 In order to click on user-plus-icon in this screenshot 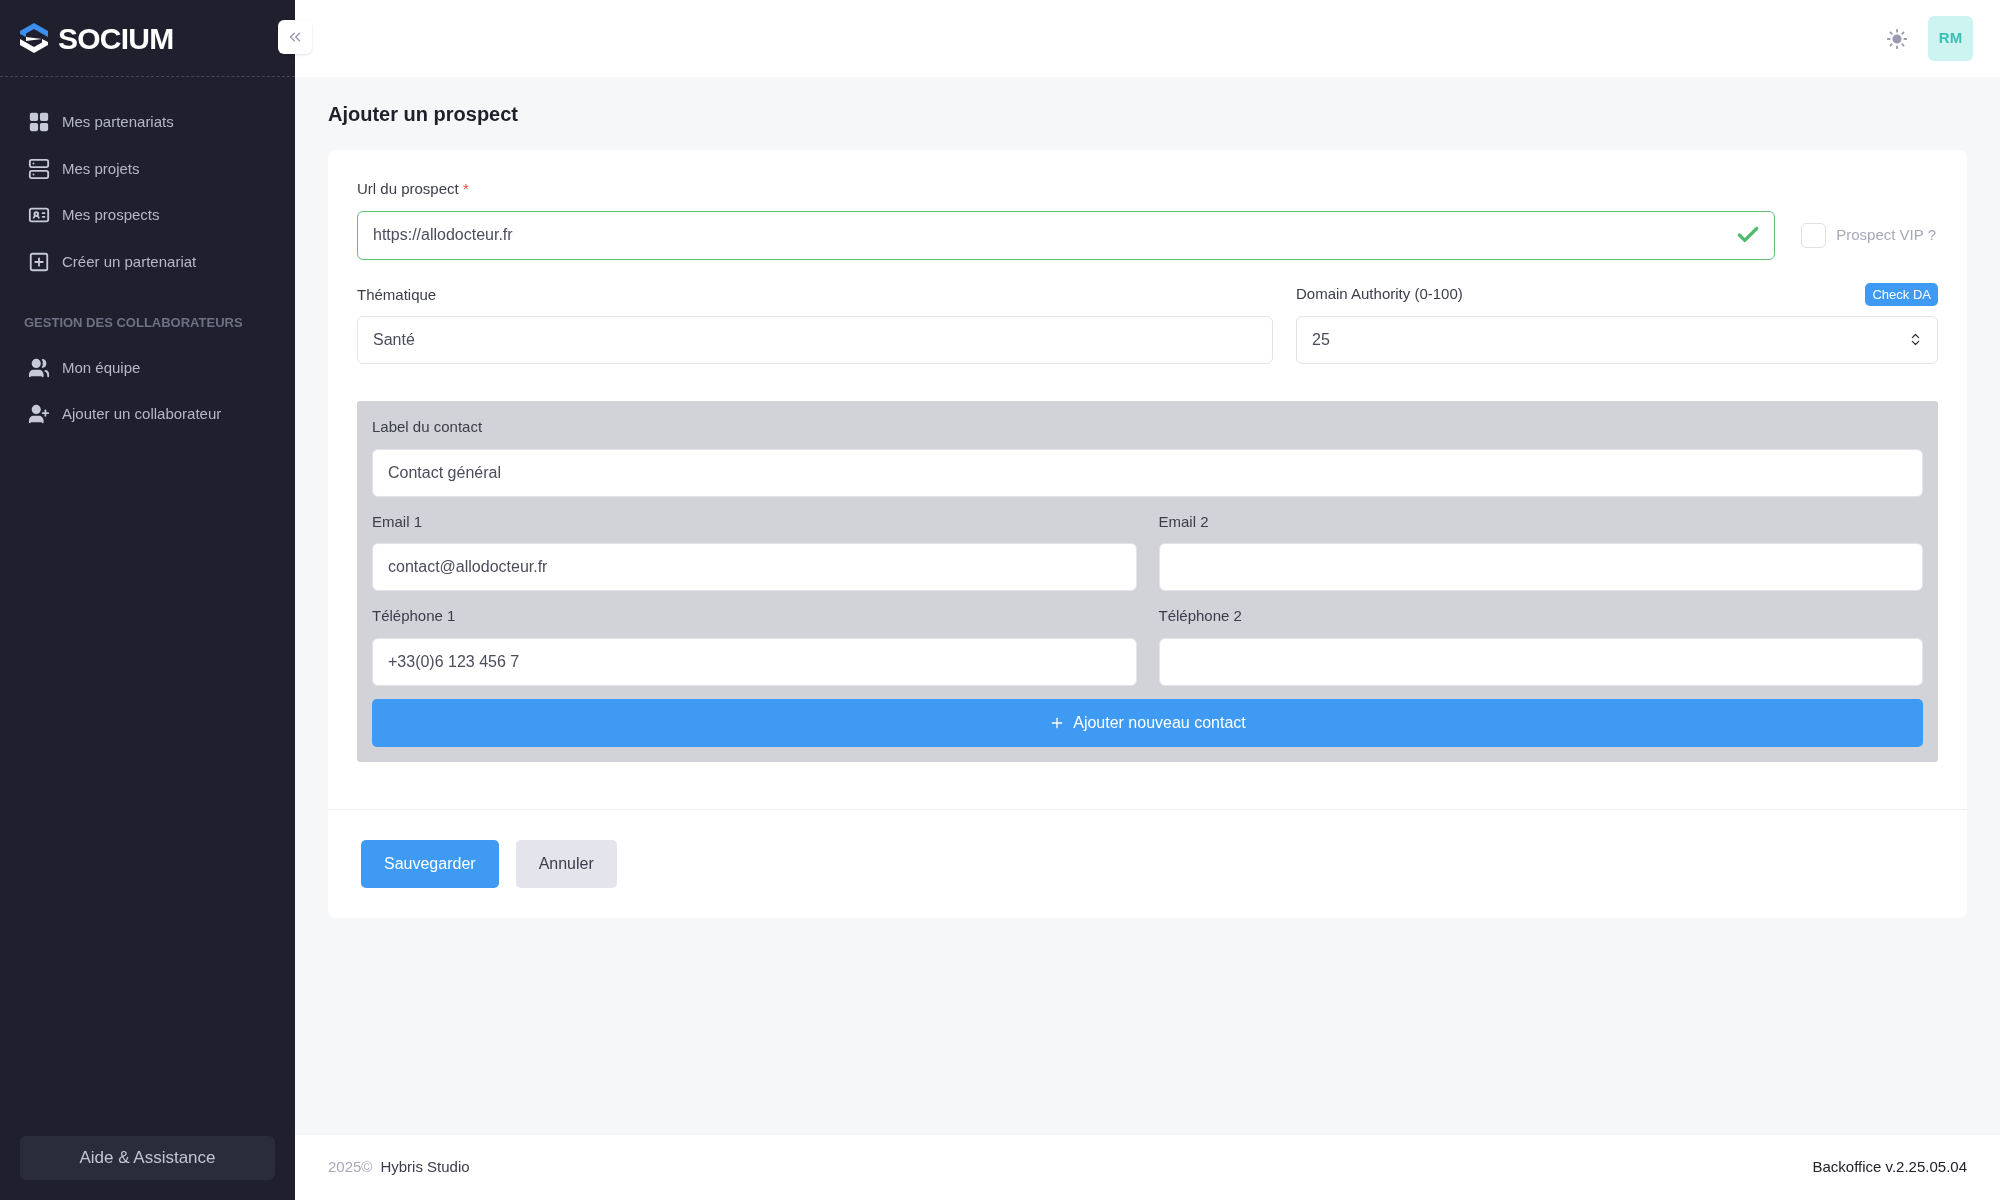, I will do `click(39, 414)`.